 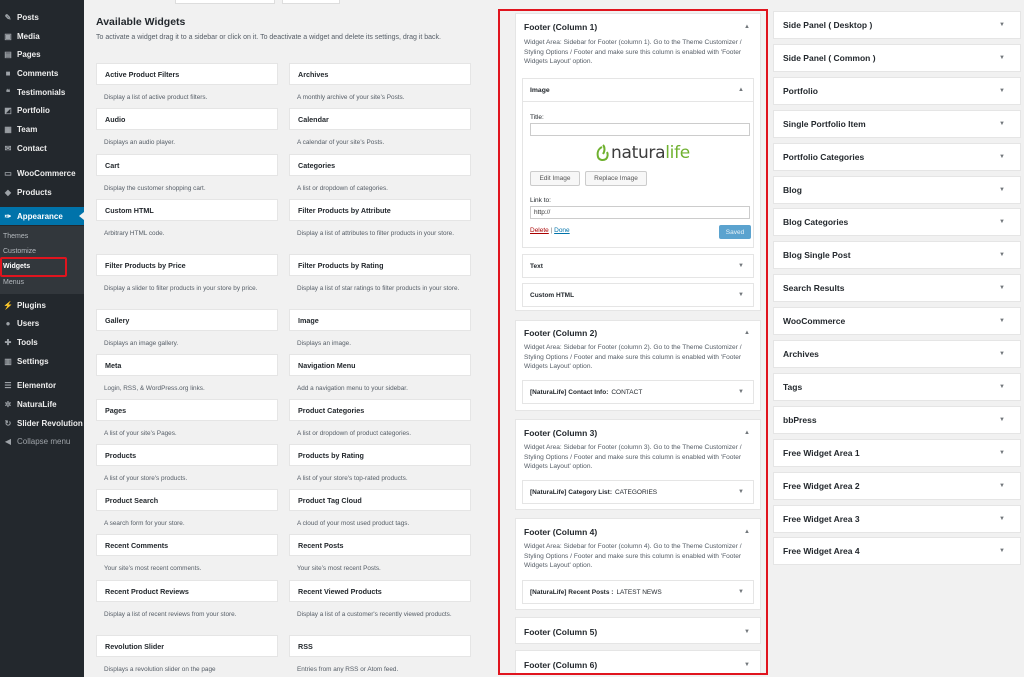 I want to click on sidebar-area: Blog ▼, so click(x=897, y=189).